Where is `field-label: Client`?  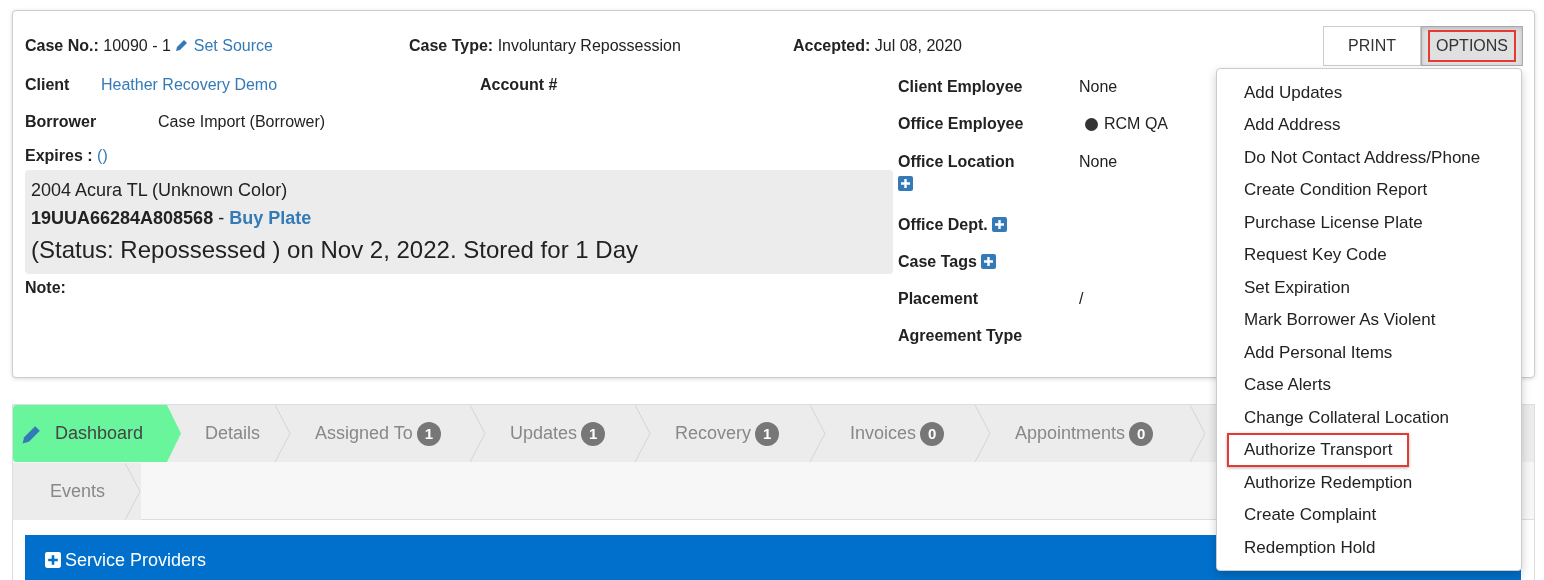 field-label: Client is located at coordinates (48, 85).